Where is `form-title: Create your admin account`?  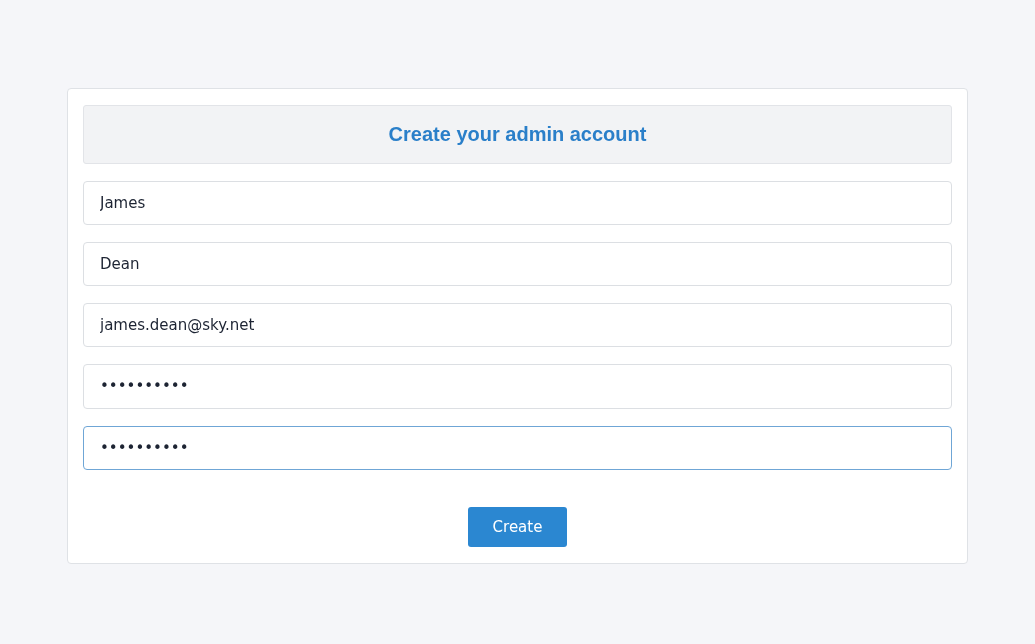
form-title: Create your admin account is located at coordinates (517, 134).